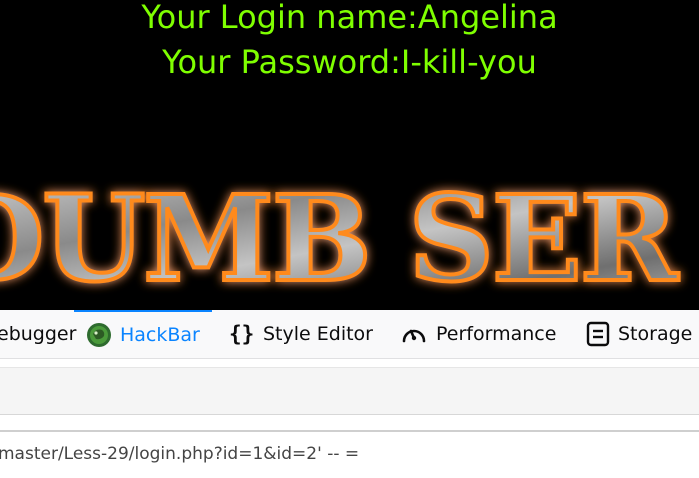 The width and height of the screenshot is (699, 478). Describe the element at coordinates (160, 335) in the screenshot. I see `tab-hackbar-label: HackBar` at that location.